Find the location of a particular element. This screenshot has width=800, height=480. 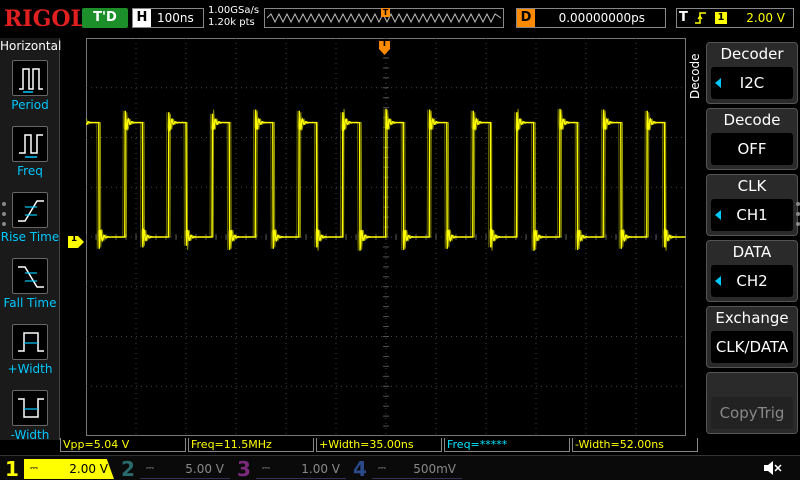

meas-neg-width: -Width=52.00ns is located at coordinates (635, 445).